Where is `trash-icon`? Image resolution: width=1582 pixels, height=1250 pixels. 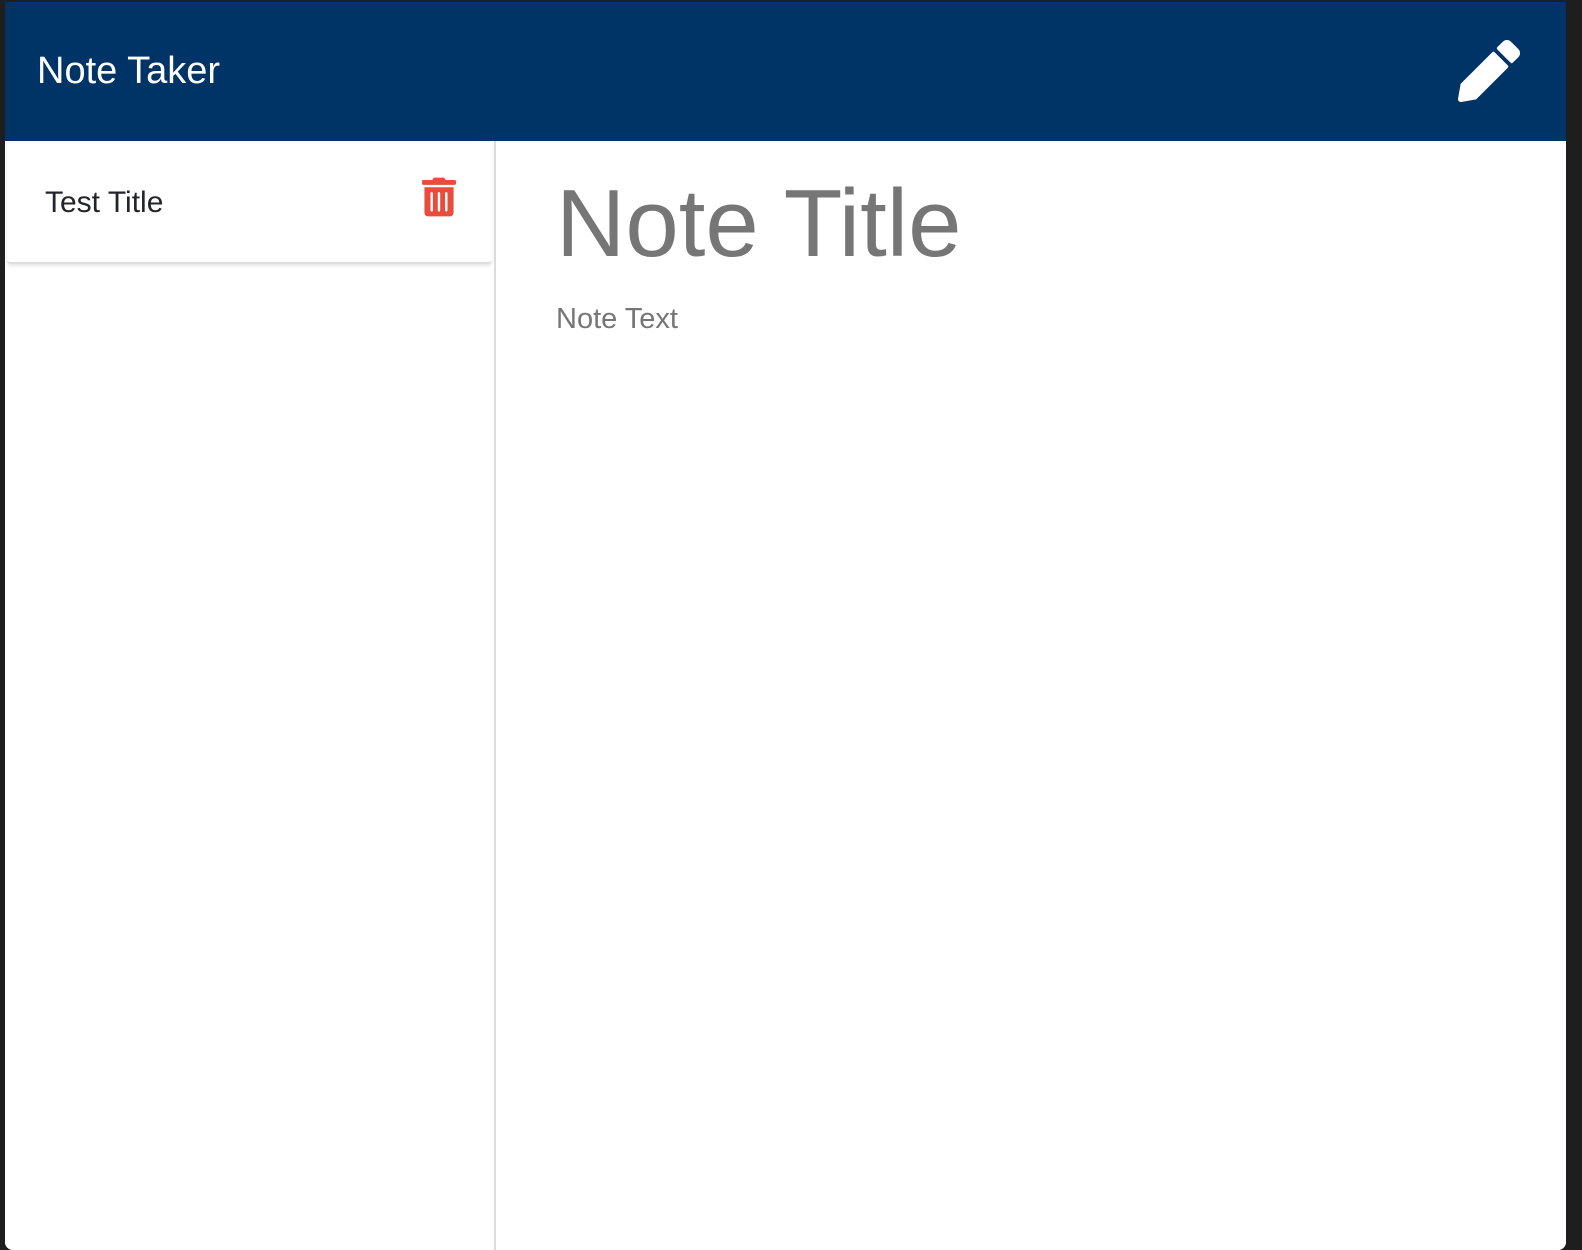 trash-icon is located at coordinates (439, 197).